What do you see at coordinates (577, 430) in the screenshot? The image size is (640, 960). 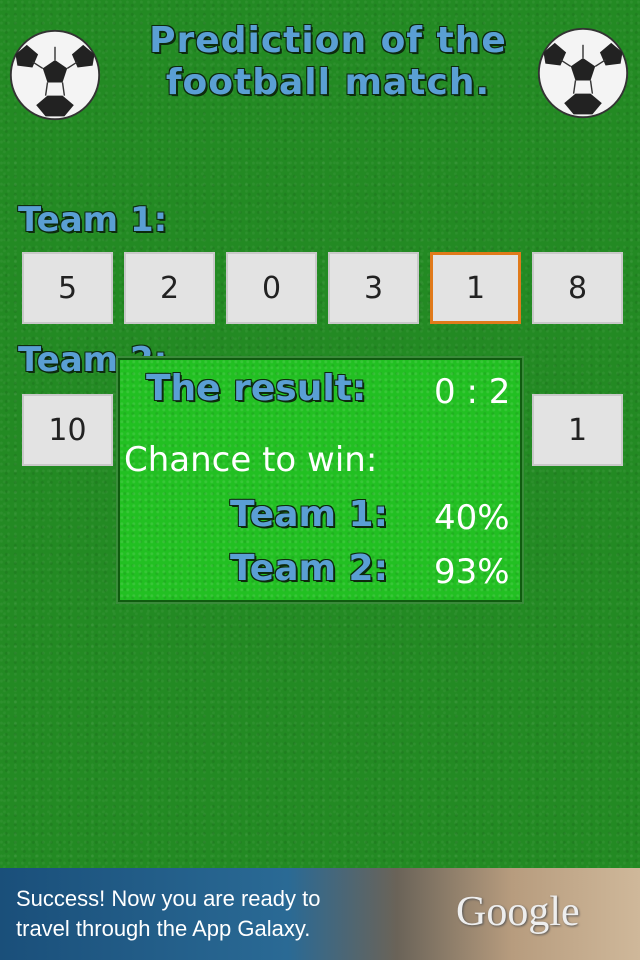 I see `team-2-score-button: 1` at bounding box center [577, 430].